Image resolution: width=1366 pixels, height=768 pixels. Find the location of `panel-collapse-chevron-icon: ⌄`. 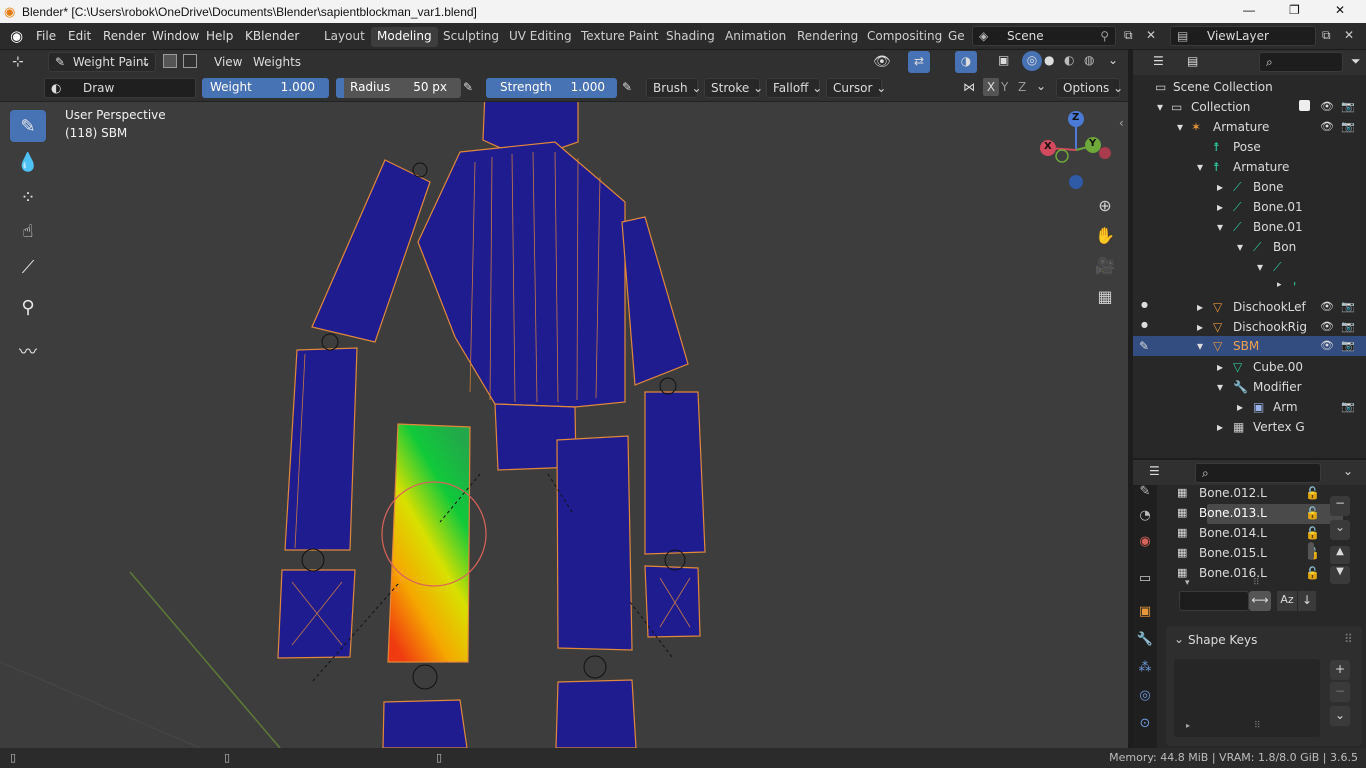

panel-collapse-chevron-icon: ⌄ is located at coordinates (1179, 639).